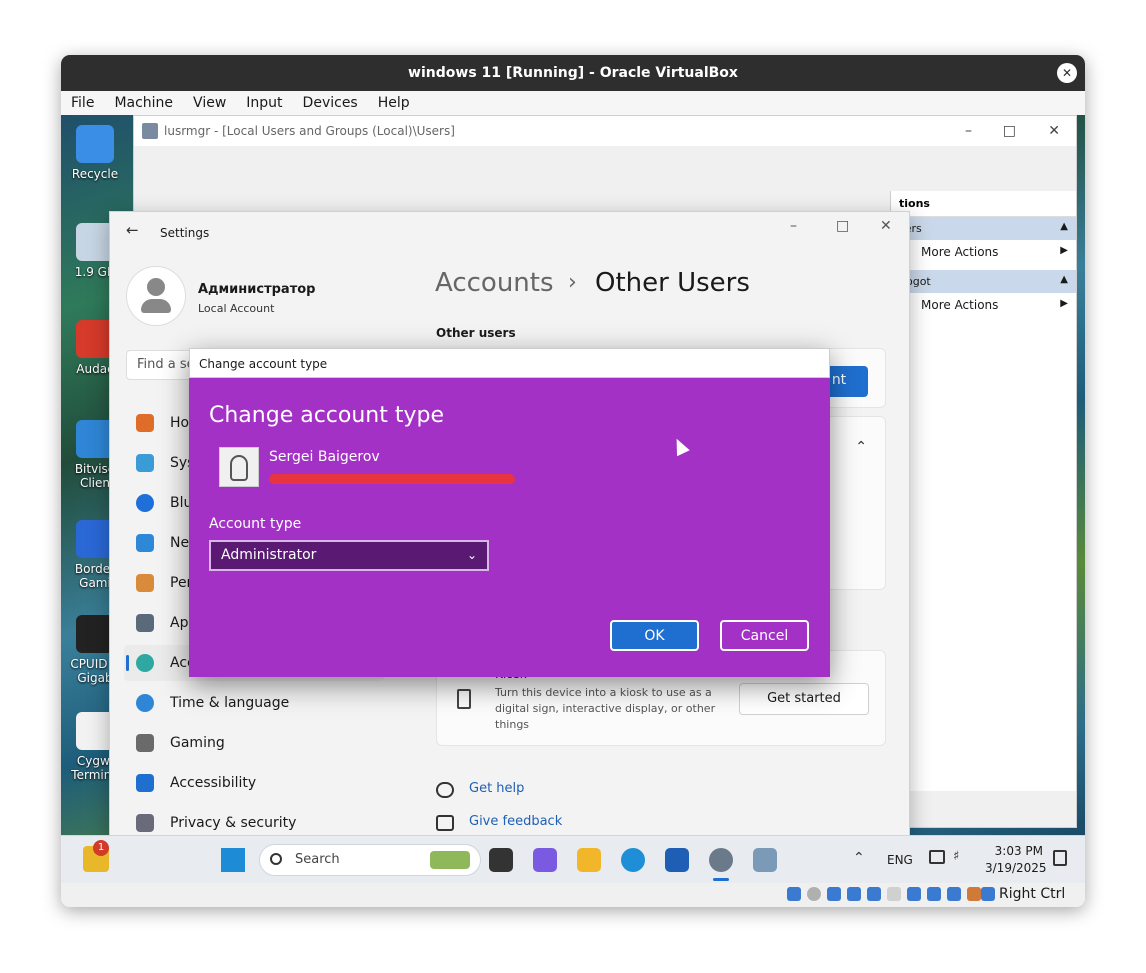 Image resolution: width=1146 pixels, height=973 pixels. I want to click on kiosk-icon, so click(464, 699).